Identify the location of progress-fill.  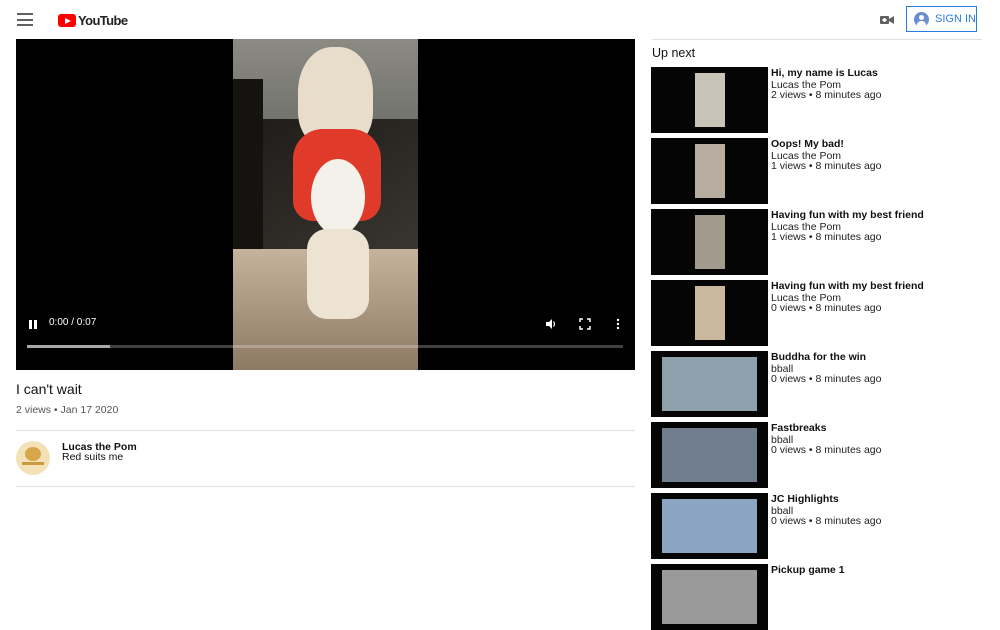
(69, 346).